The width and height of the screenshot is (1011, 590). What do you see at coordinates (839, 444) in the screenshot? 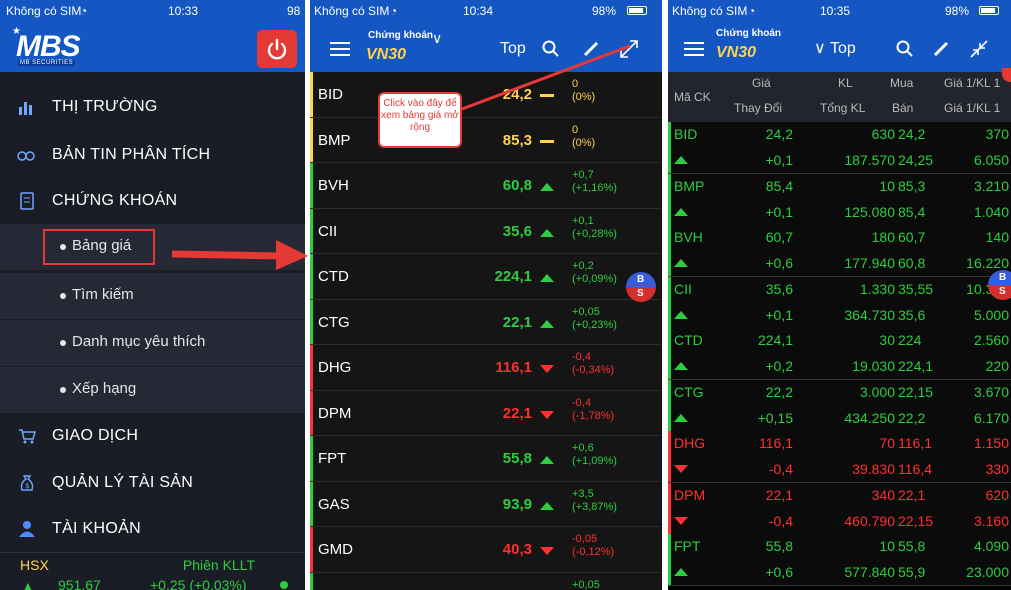
I see `table-row: DHG 116,1 70 116,1 1.150` at bounding box center [839, 444].